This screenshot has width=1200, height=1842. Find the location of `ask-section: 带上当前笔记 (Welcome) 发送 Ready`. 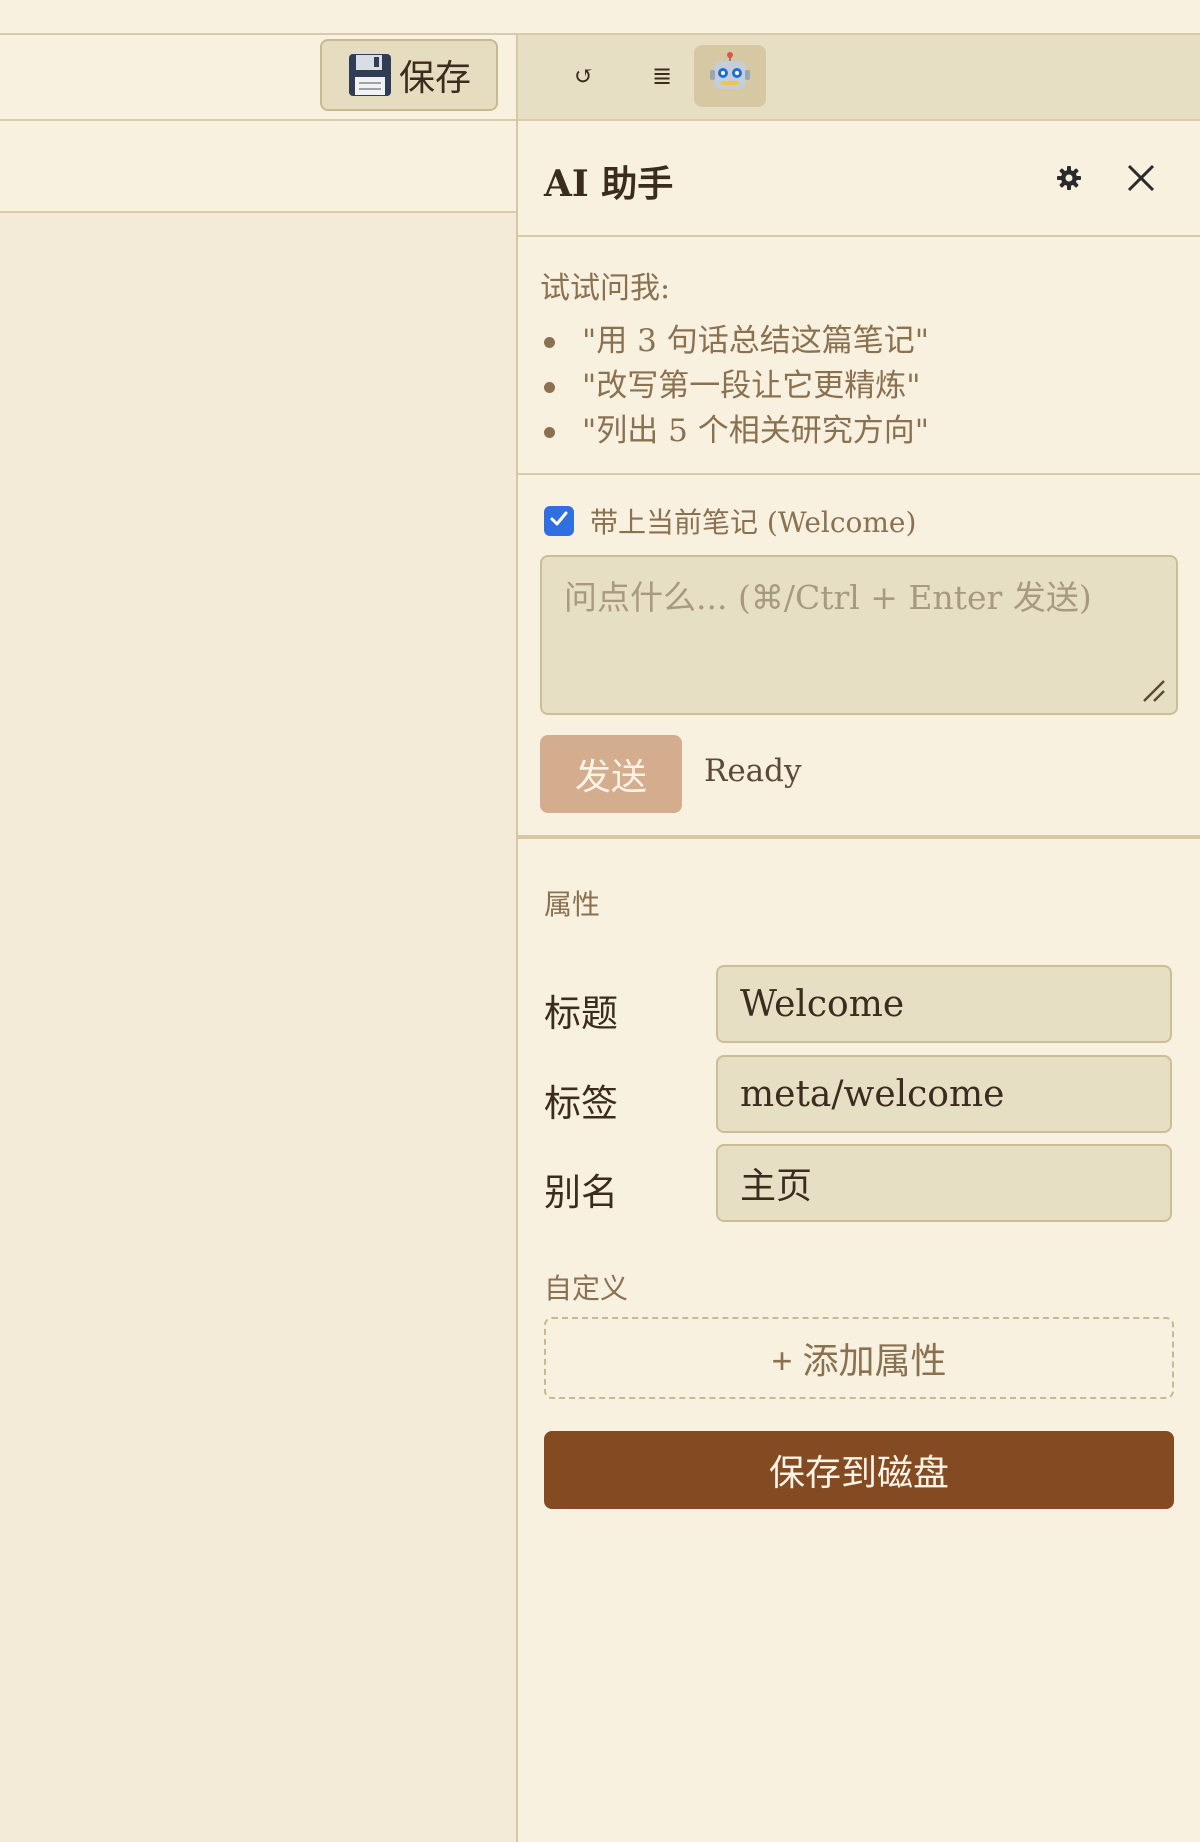

ask-section: 带上当前笔记 (Welcome) 发送 Ready is located at coordinates (859, 657).